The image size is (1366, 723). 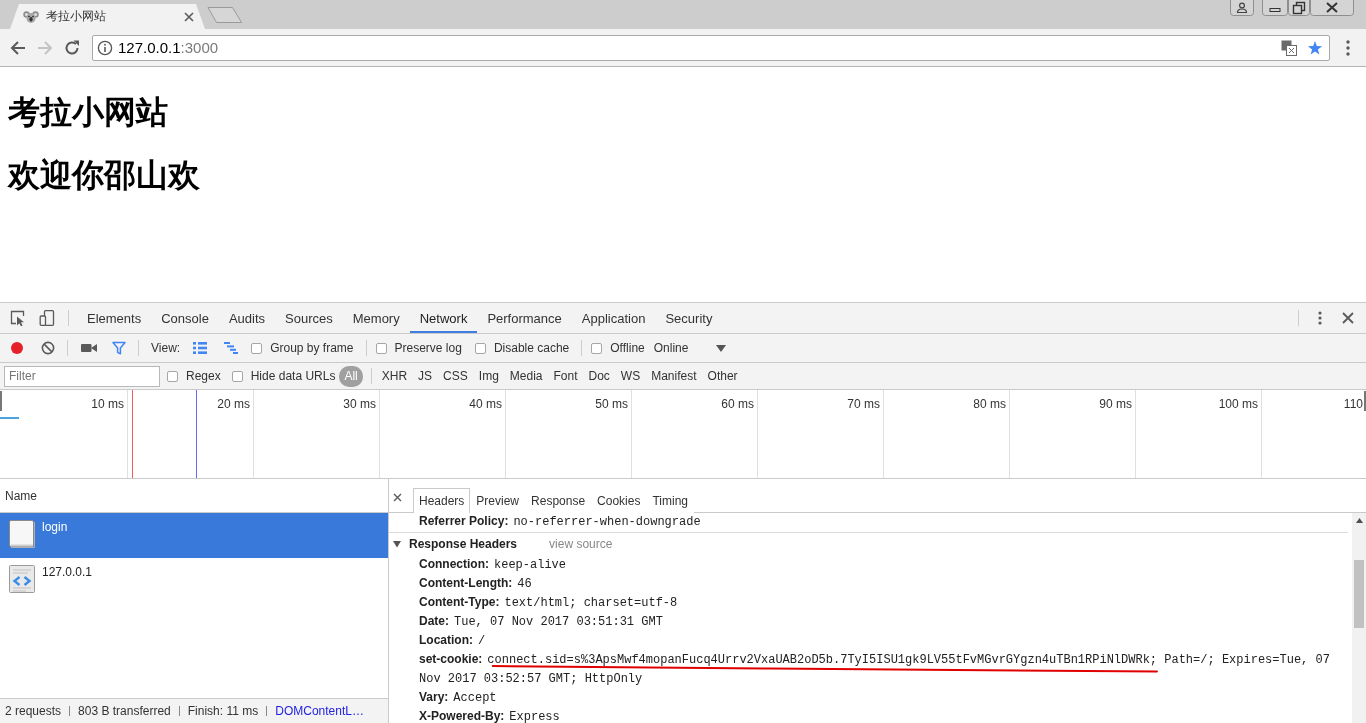 What do you see at coordinates (233, 404) in the screenshot?
I see `tick-label: 20 ms` at bounding box center [233, 404].